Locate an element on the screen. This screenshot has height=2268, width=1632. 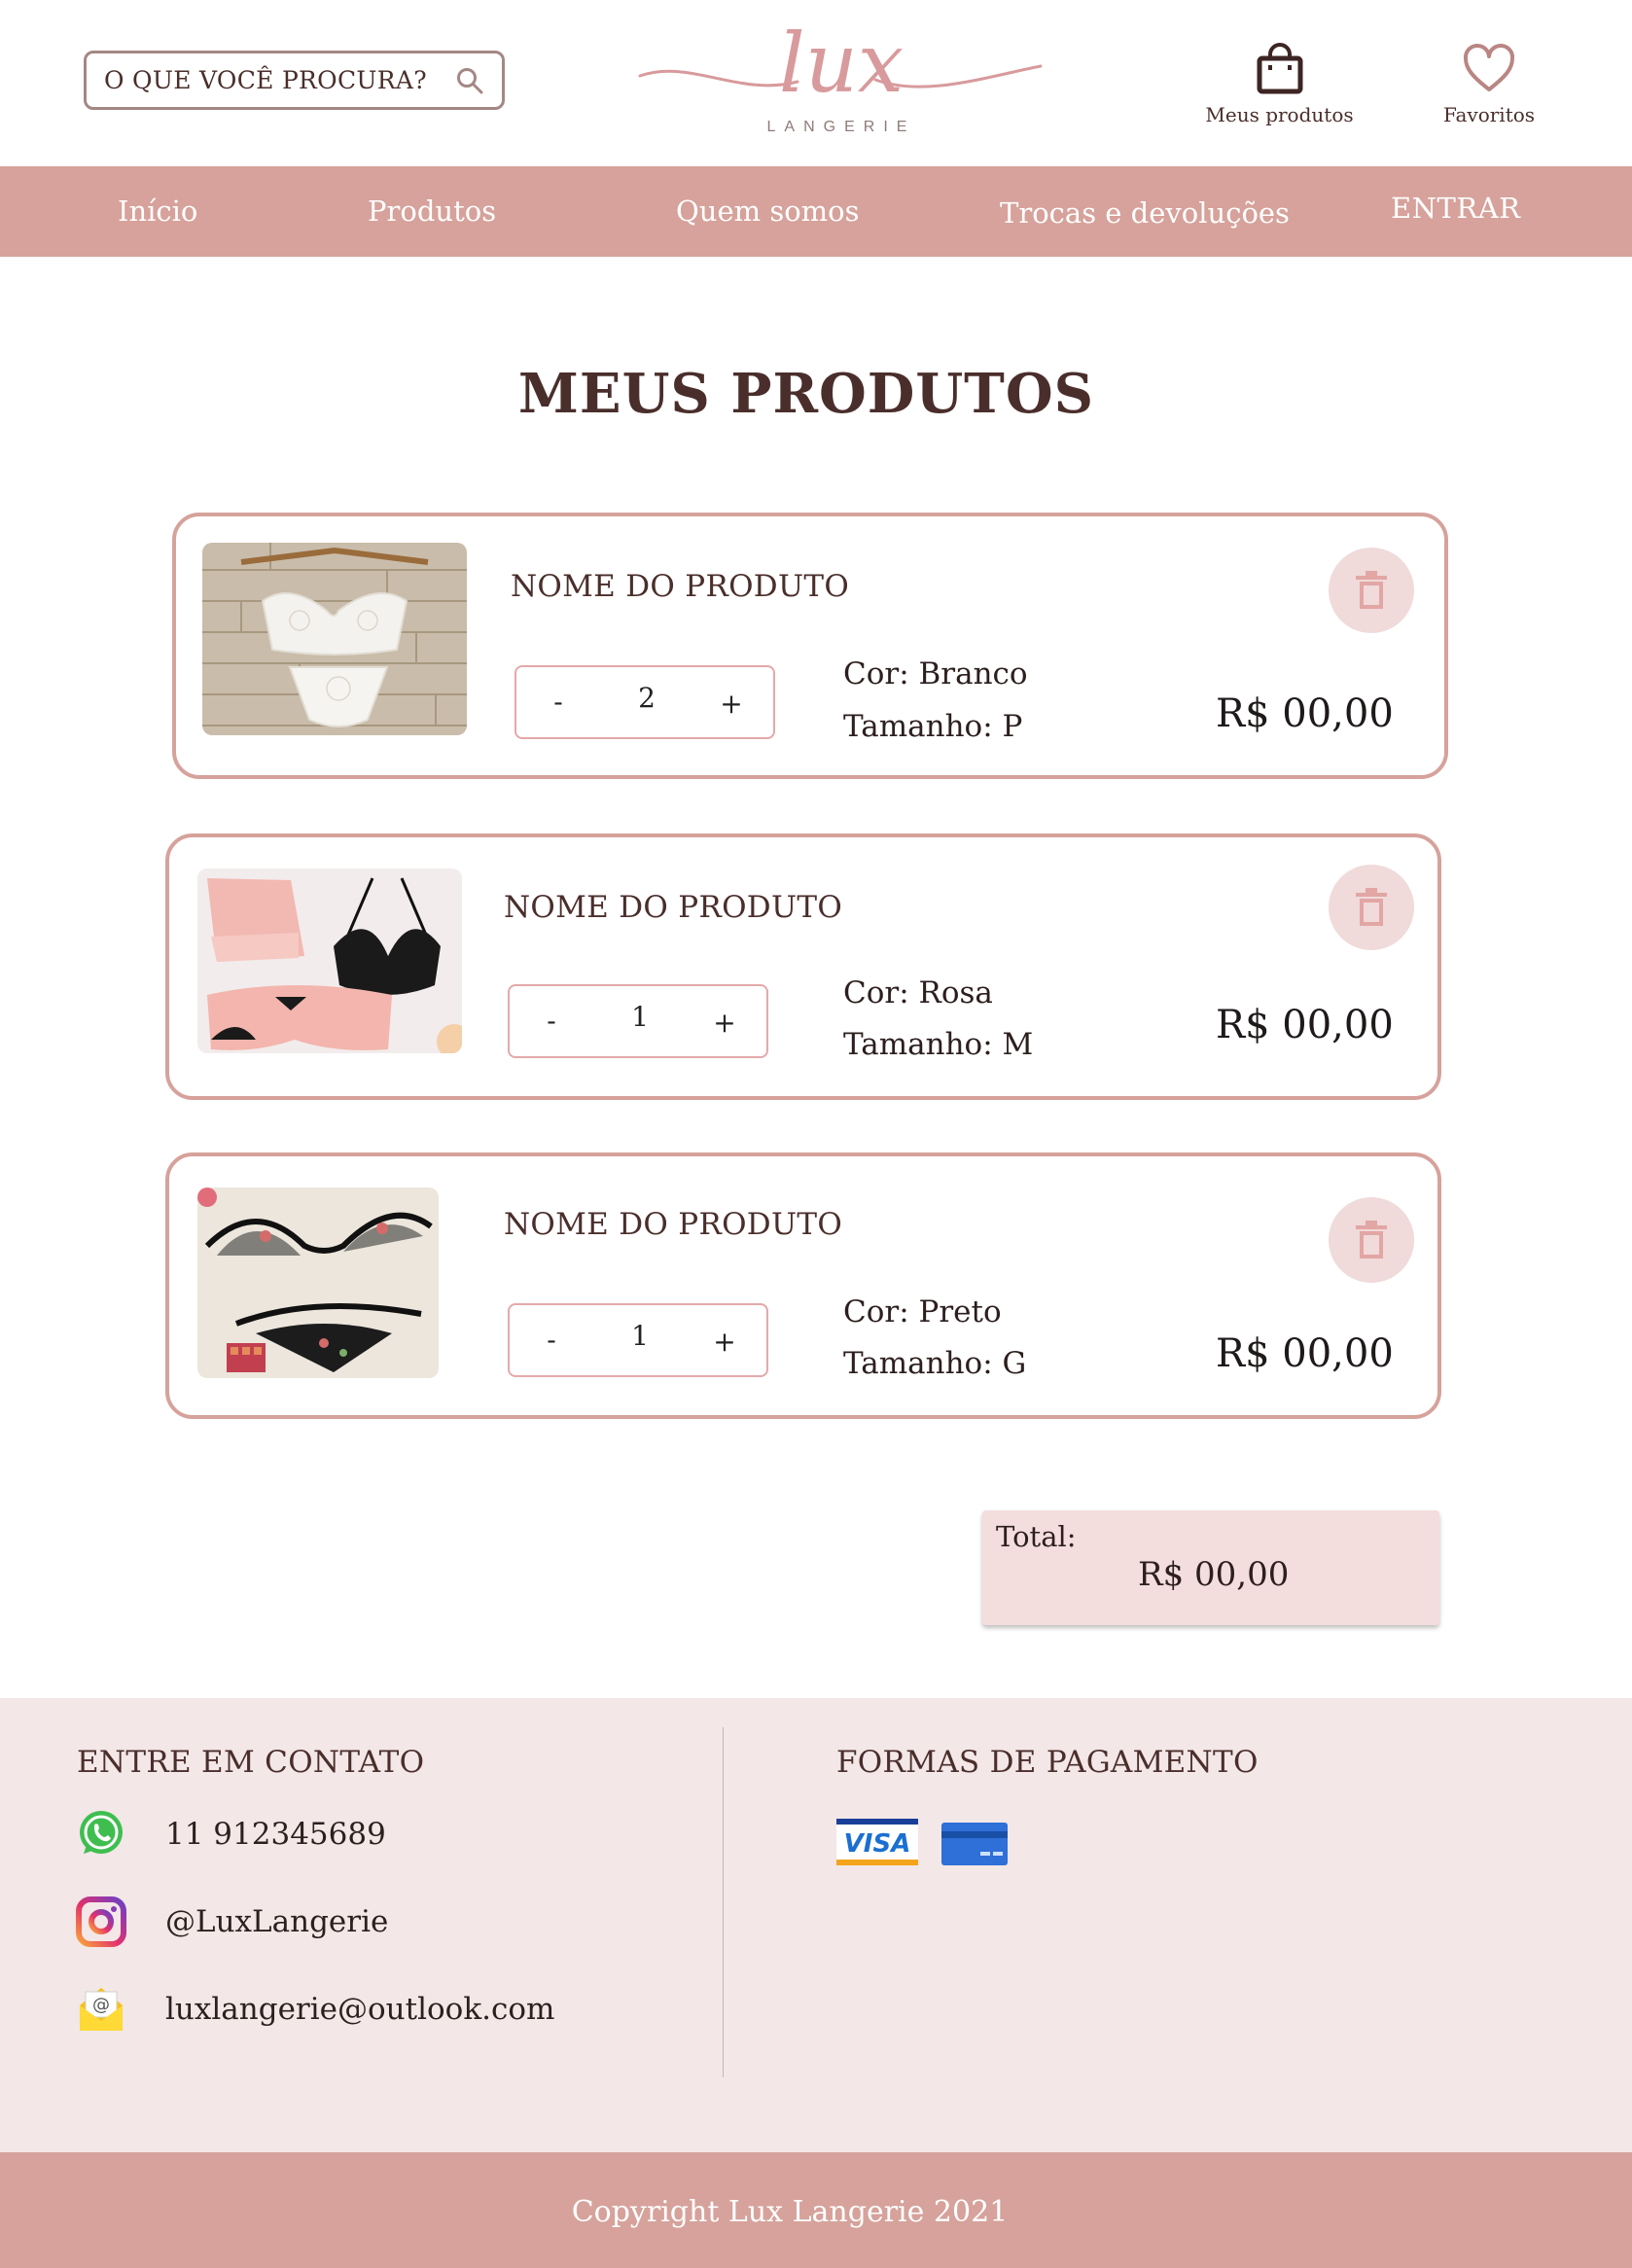
total-label: Total: is located at coordinates (1036, 1536).